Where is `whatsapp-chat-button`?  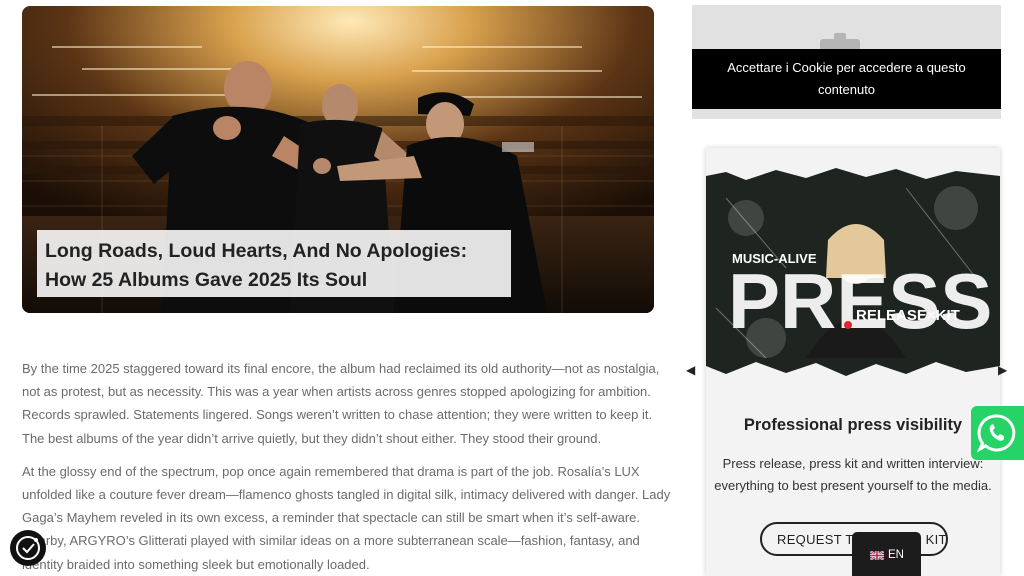
whatsapp-chat-button is located at coordinates (997, 433).